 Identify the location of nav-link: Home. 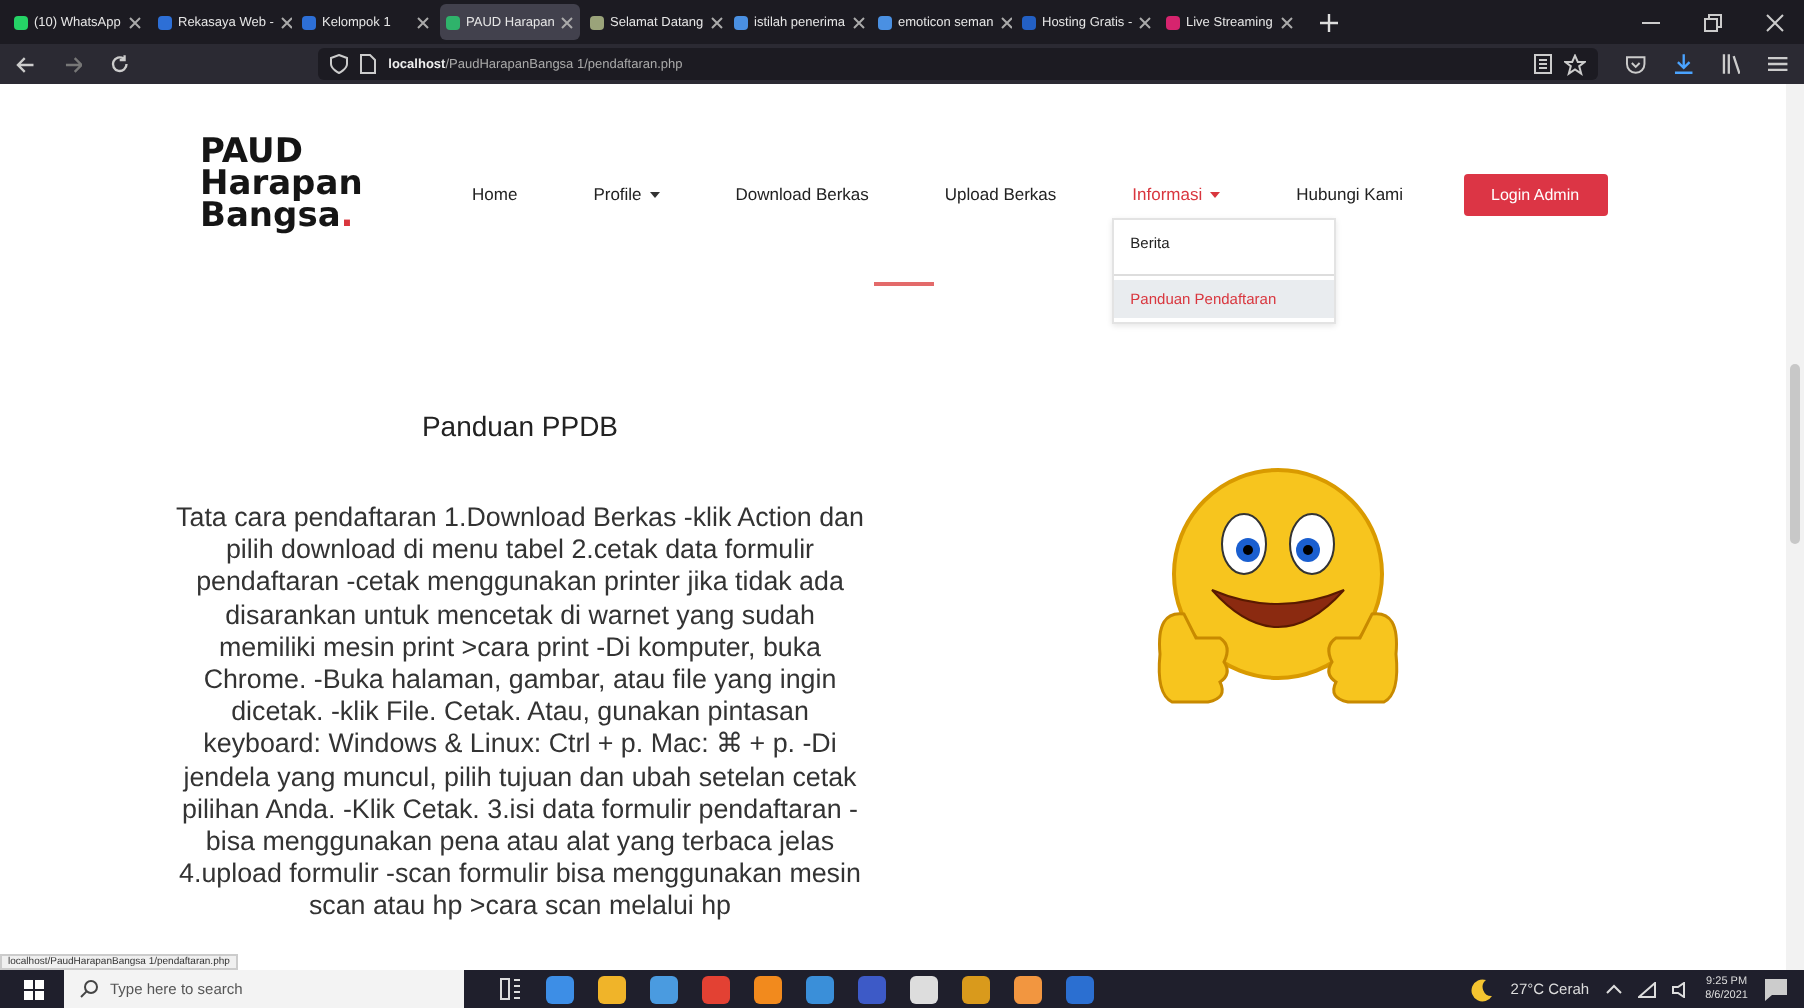
(495, 194).